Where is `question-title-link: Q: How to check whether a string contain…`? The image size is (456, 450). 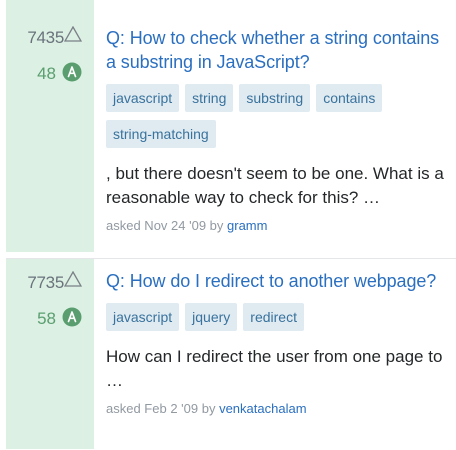 question-title-link: Q: How to check whether a string contain… is located at coordinates (276, 50).